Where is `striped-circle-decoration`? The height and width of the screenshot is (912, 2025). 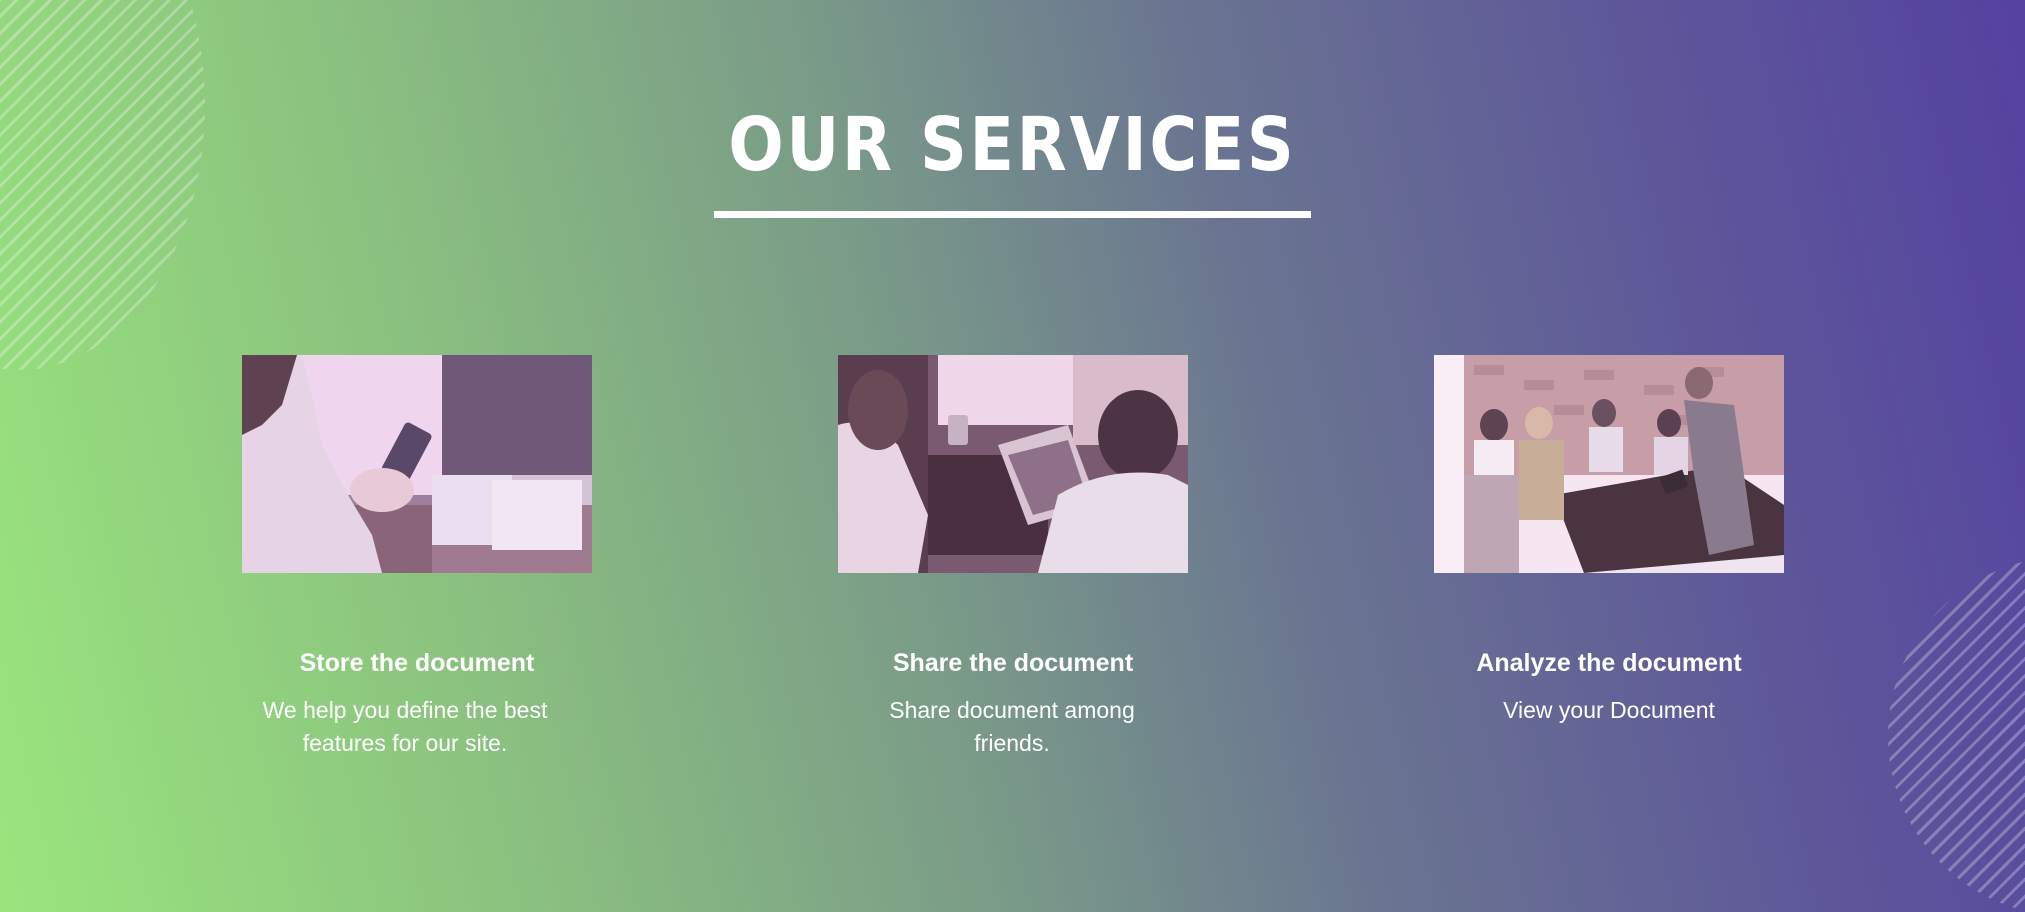 striped-circle-decoration is located at coordinates (1956, 734).